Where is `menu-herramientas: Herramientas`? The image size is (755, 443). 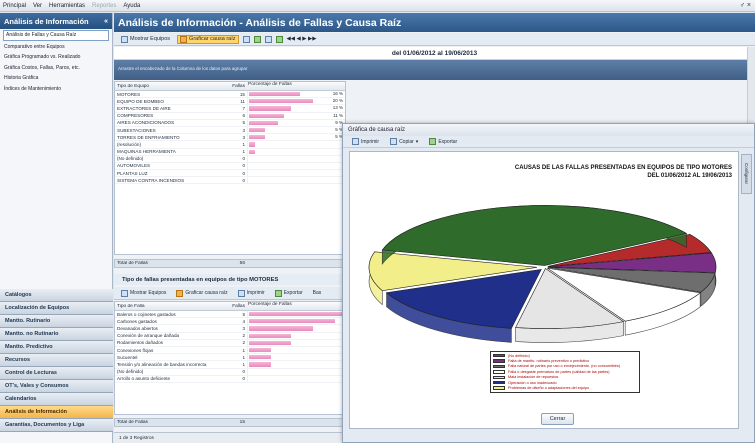 menu-herramientas: Herramientas is located at coordinates (67, 6).